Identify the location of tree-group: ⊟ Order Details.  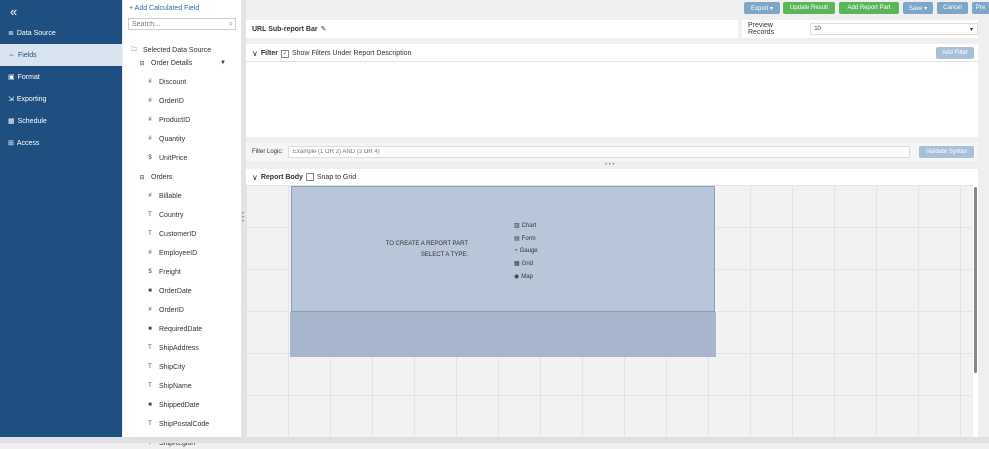
(164, 63).